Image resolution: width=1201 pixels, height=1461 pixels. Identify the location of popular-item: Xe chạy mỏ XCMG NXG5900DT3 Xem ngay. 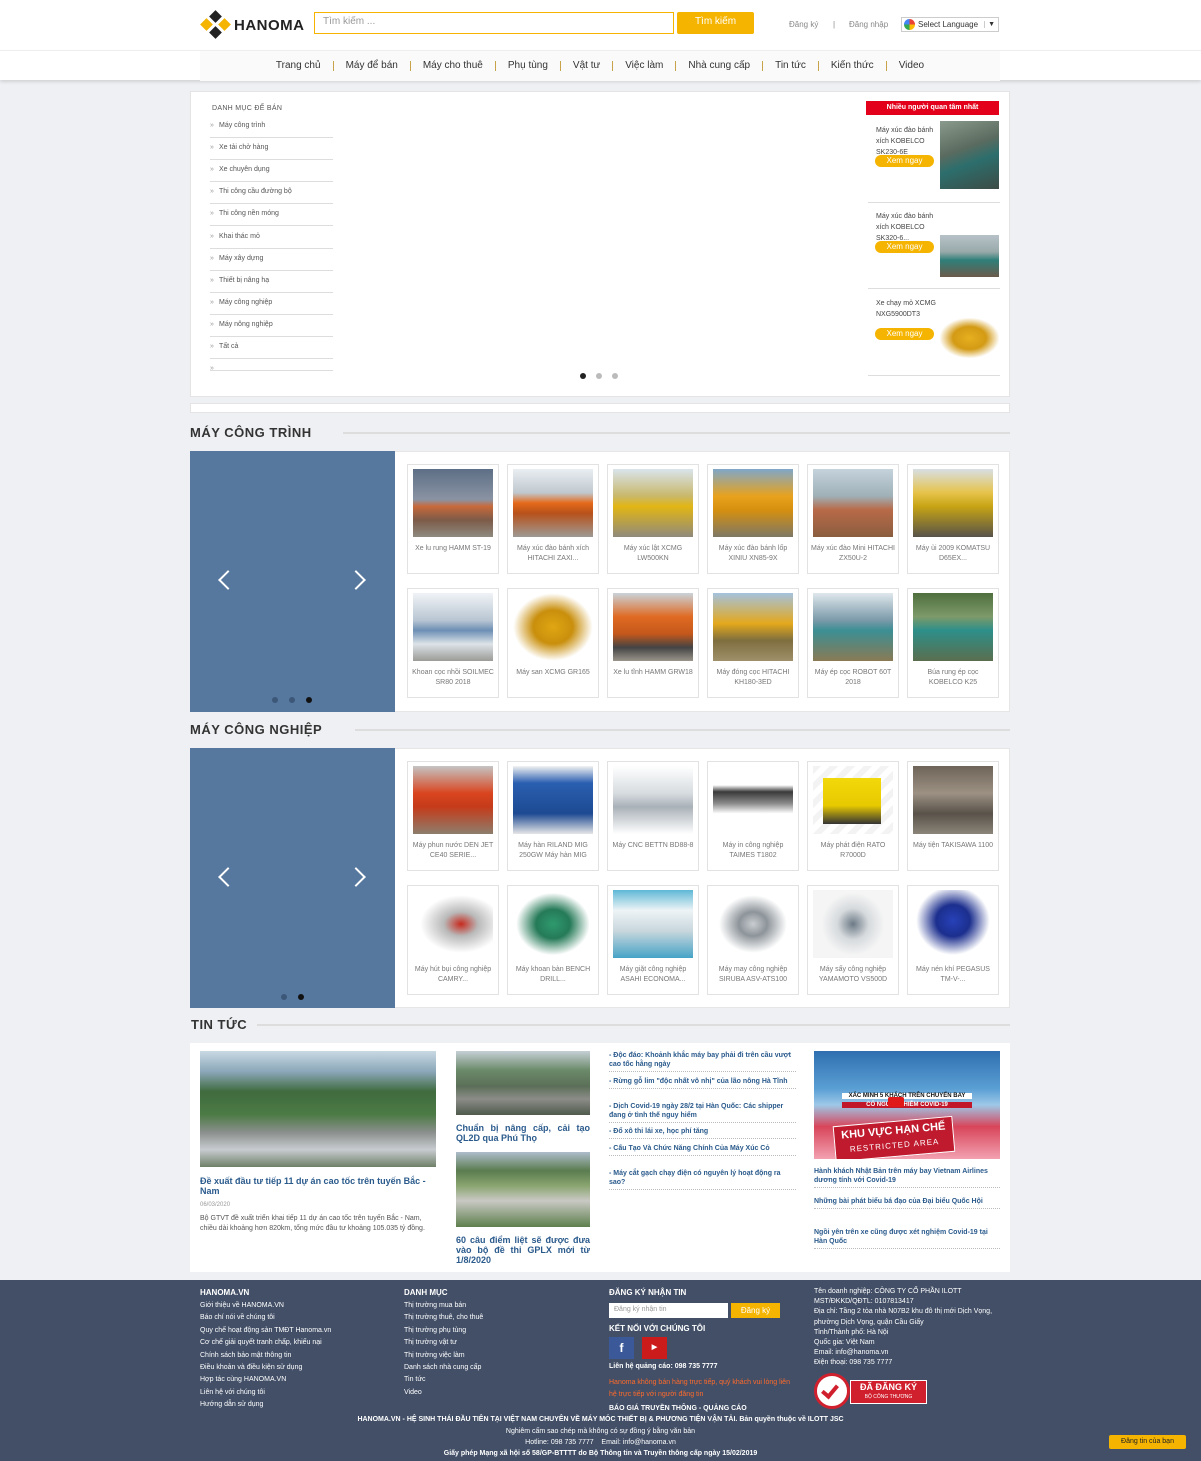
(934, 334).